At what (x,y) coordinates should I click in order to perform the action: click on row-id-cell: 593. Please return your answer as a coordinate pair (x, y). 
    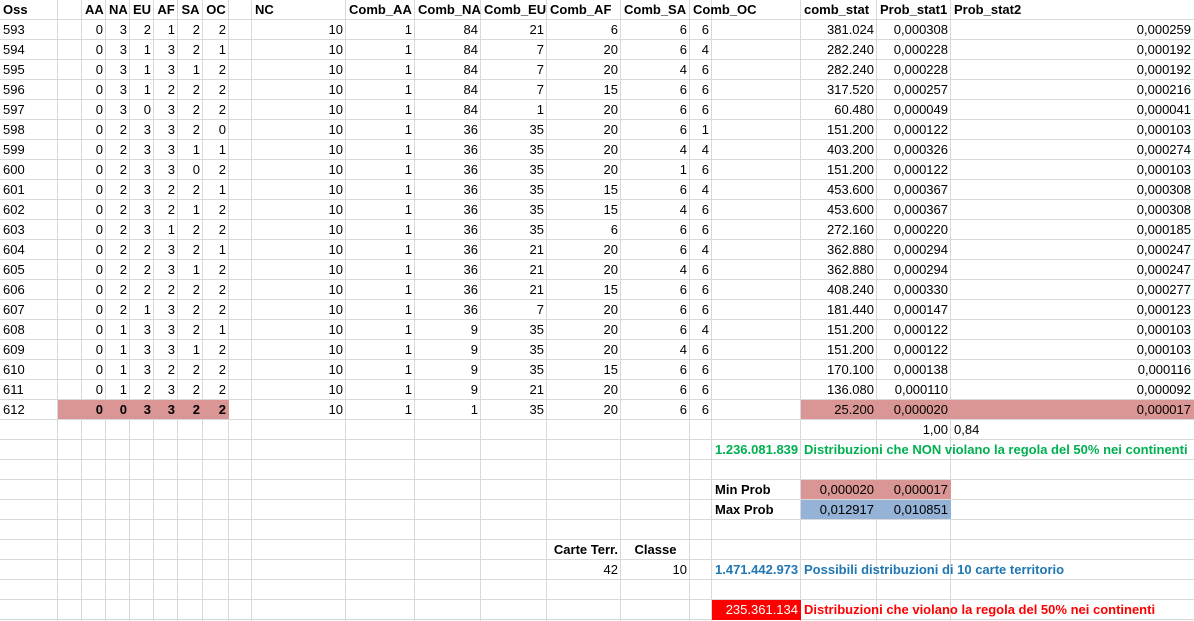
    Looking at the image, I should click on (29, 30).